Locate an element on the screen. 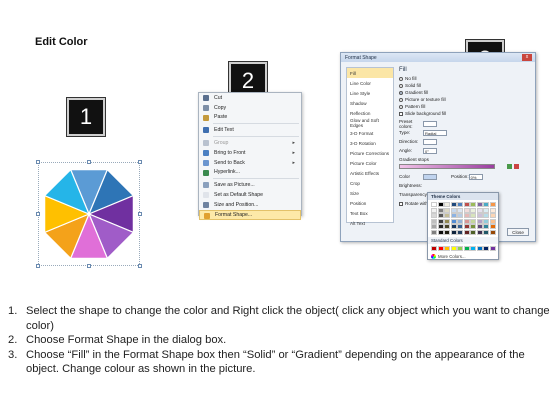  menu-item-group: Group ▸ is located at coordinates (250, 143).